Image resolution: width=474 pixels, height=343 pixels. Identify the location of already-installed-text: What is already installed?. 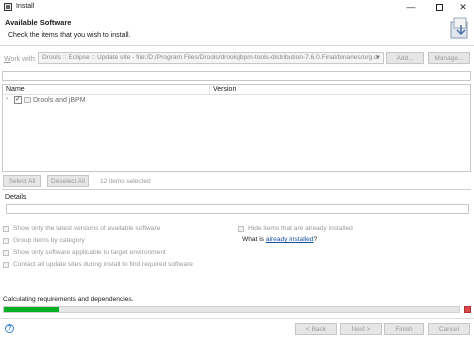
(280, 239).